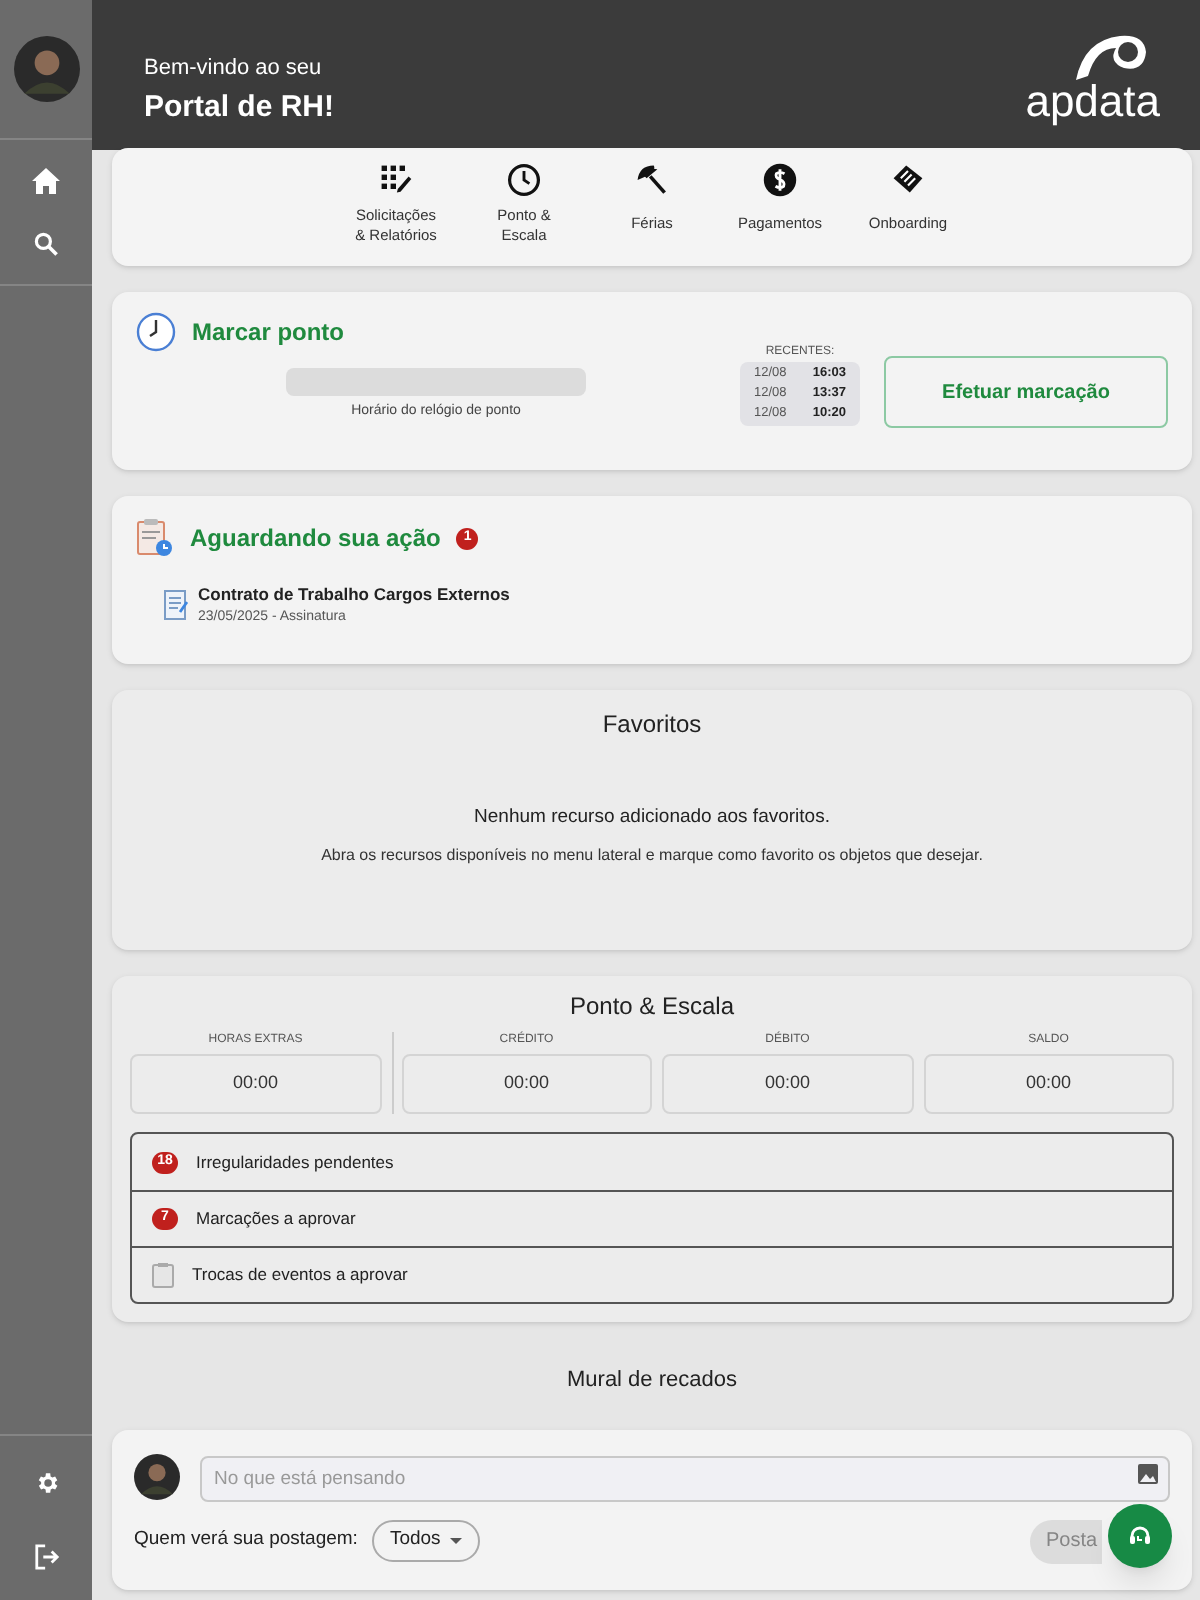 The image size is (1200, 1600). I want to click on card-title: Ponto & Escala, so click(652, 1007).